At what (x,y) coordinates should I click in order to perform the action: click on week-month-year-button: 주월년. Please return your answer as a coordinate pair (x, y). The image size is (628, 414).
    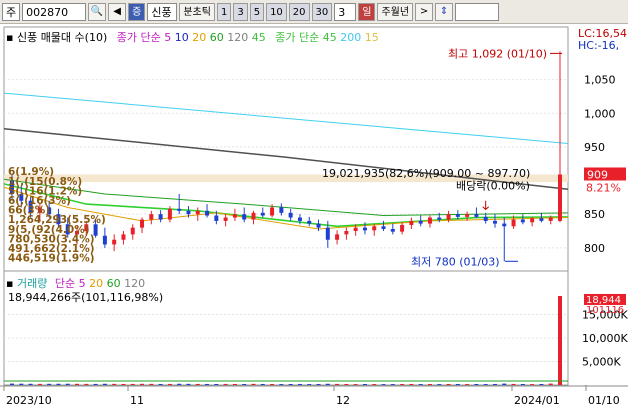
    Looking at the image, I should click on (395, 11).